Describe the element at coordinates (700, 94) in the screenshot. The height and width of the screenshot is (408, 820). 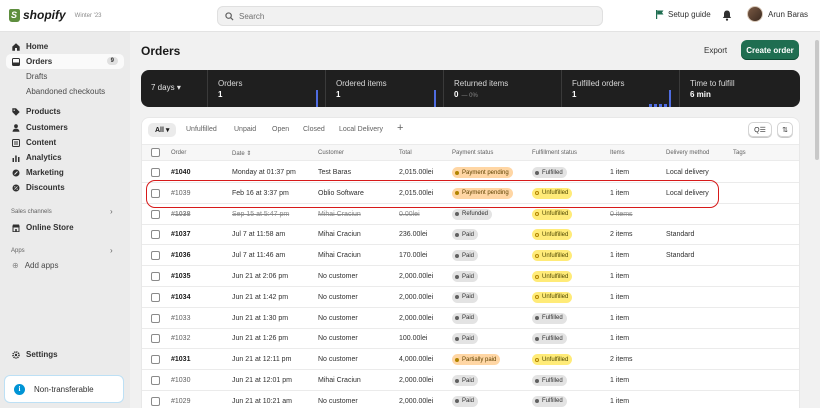
I see `stat-time-to-fulfill-value: 6 min` at that location.